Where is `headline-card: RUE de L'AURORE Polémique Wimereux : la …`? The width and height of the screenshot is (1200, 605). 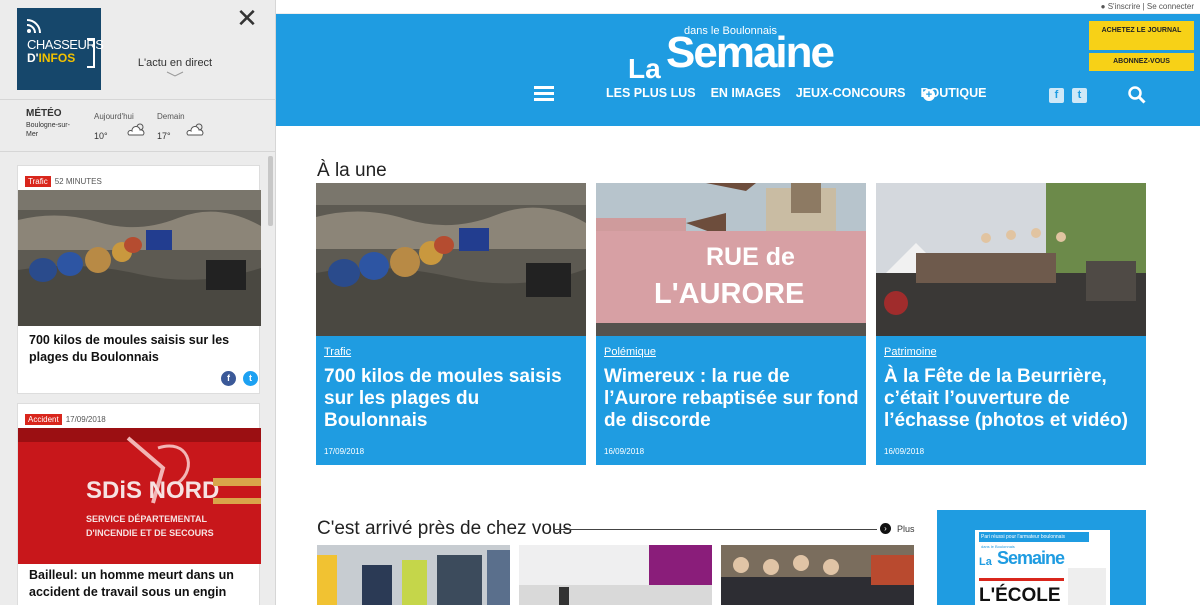 headline-card: RUE de L'AURORE Polémique Wimereux : la … is located at coordinates (731, 324).